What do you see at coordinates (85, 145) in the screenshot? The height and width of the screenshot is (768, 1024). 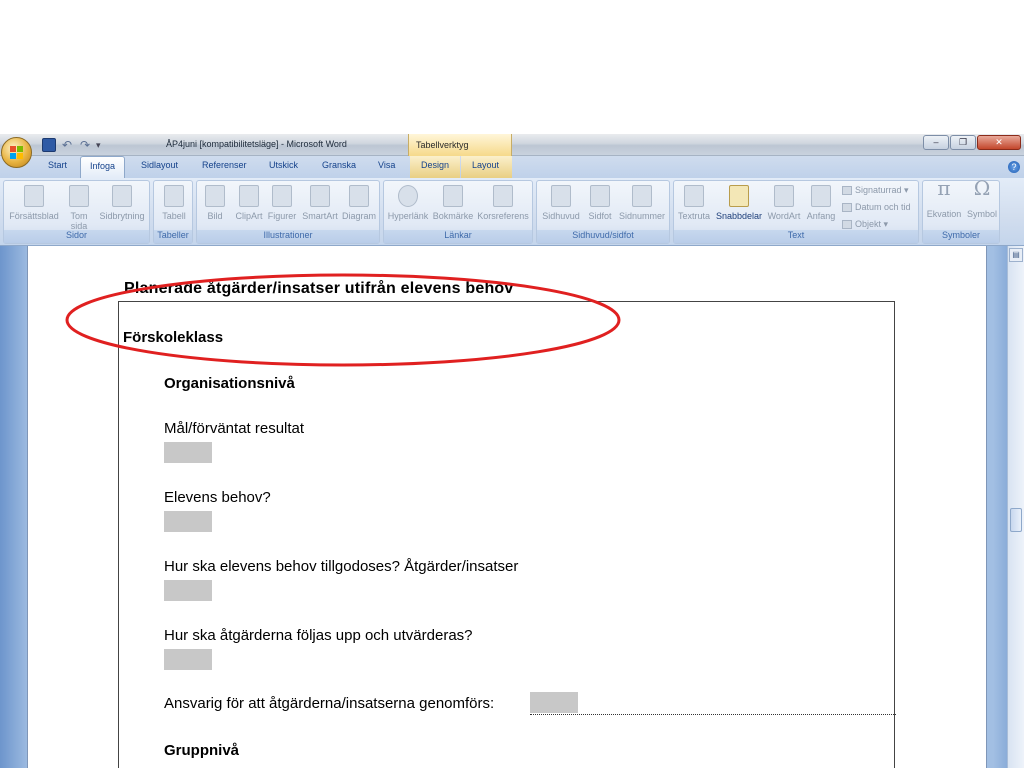 I see `redo-icon: ↷` at bounding box center [85, 145].